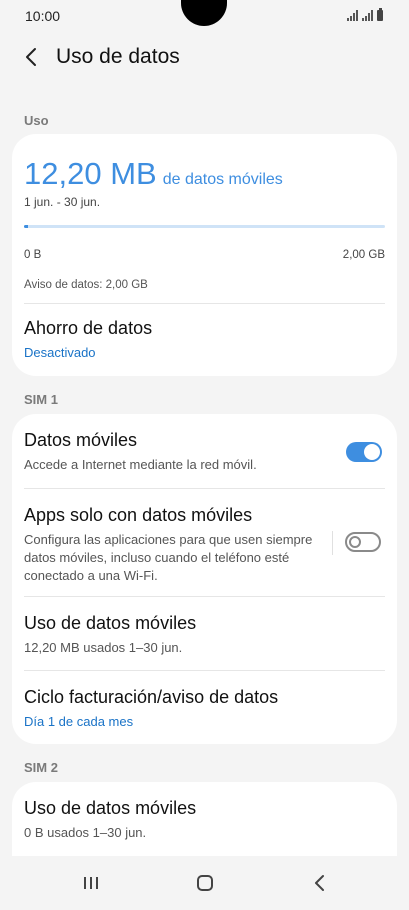 The image size is (409, 910). I want to click on navigation-bar, so click(204, 883).